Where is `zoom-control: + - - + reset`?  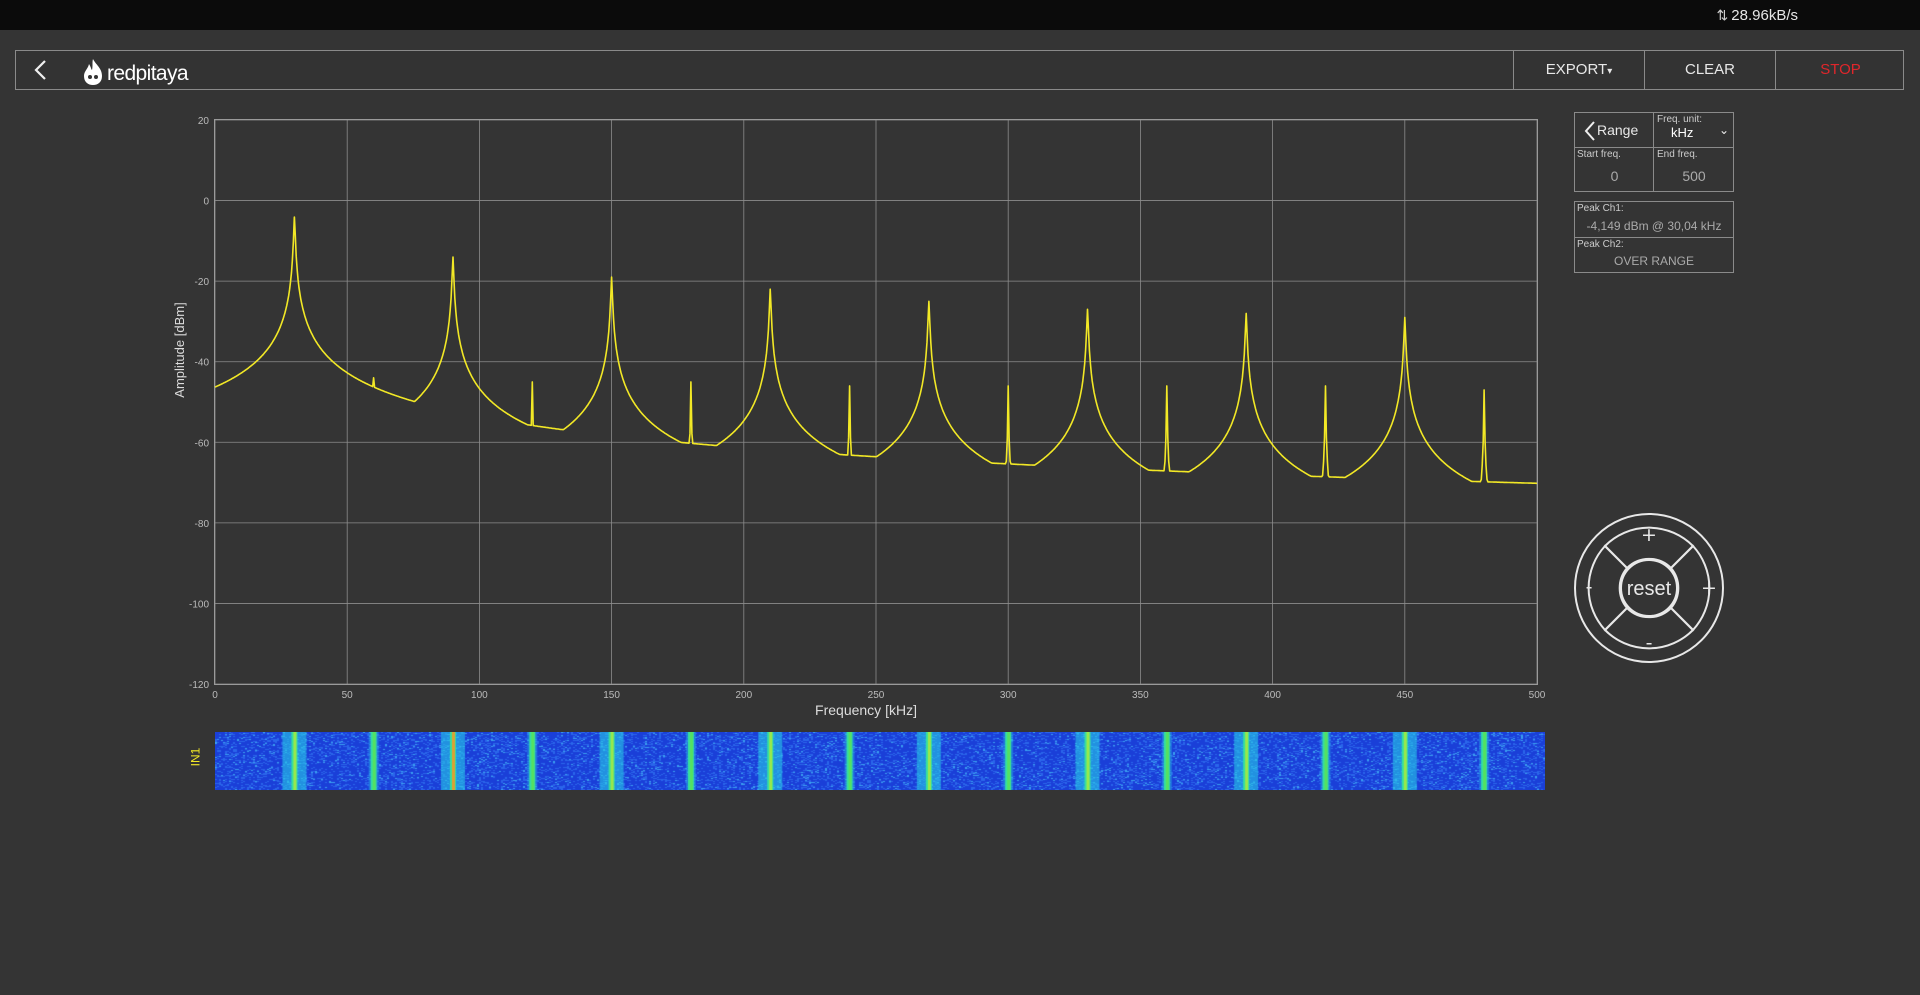 zoom-control: + - - + reset is located at coordinates (1649, 588).